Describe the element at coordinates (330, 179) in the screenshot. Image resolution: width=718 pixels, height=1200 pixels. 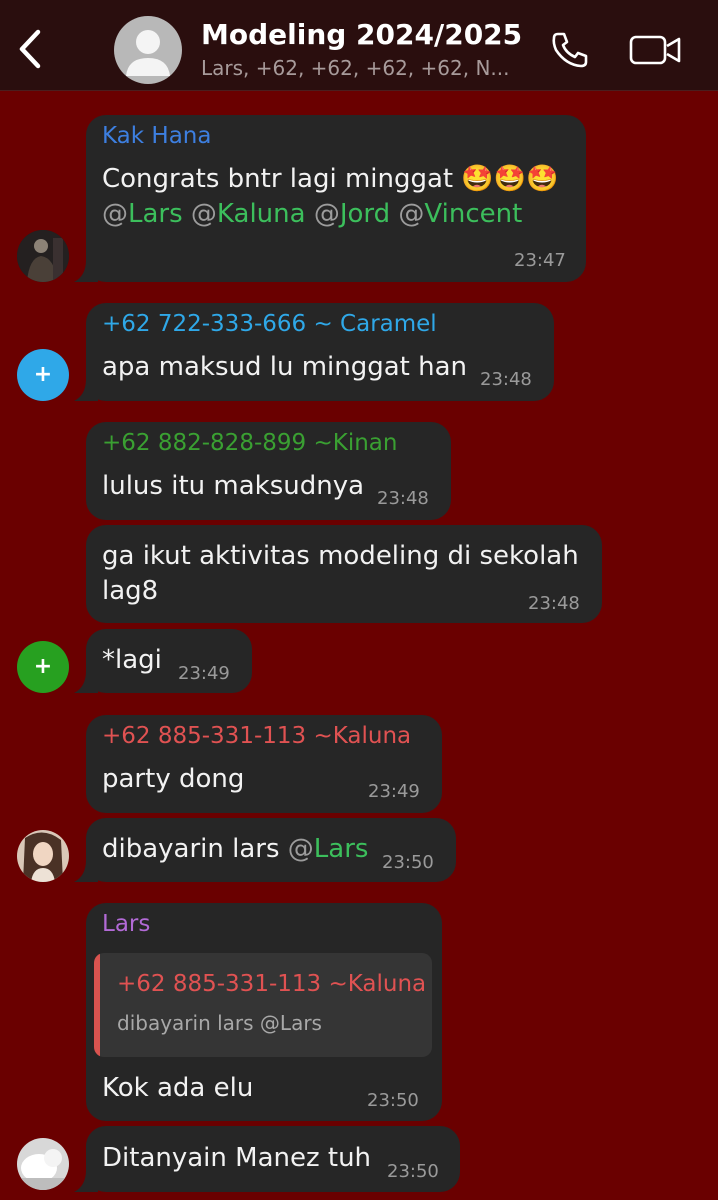
I see `message-text: Congrats bntr lagi minggat 🤩🤩🤩` at that location.